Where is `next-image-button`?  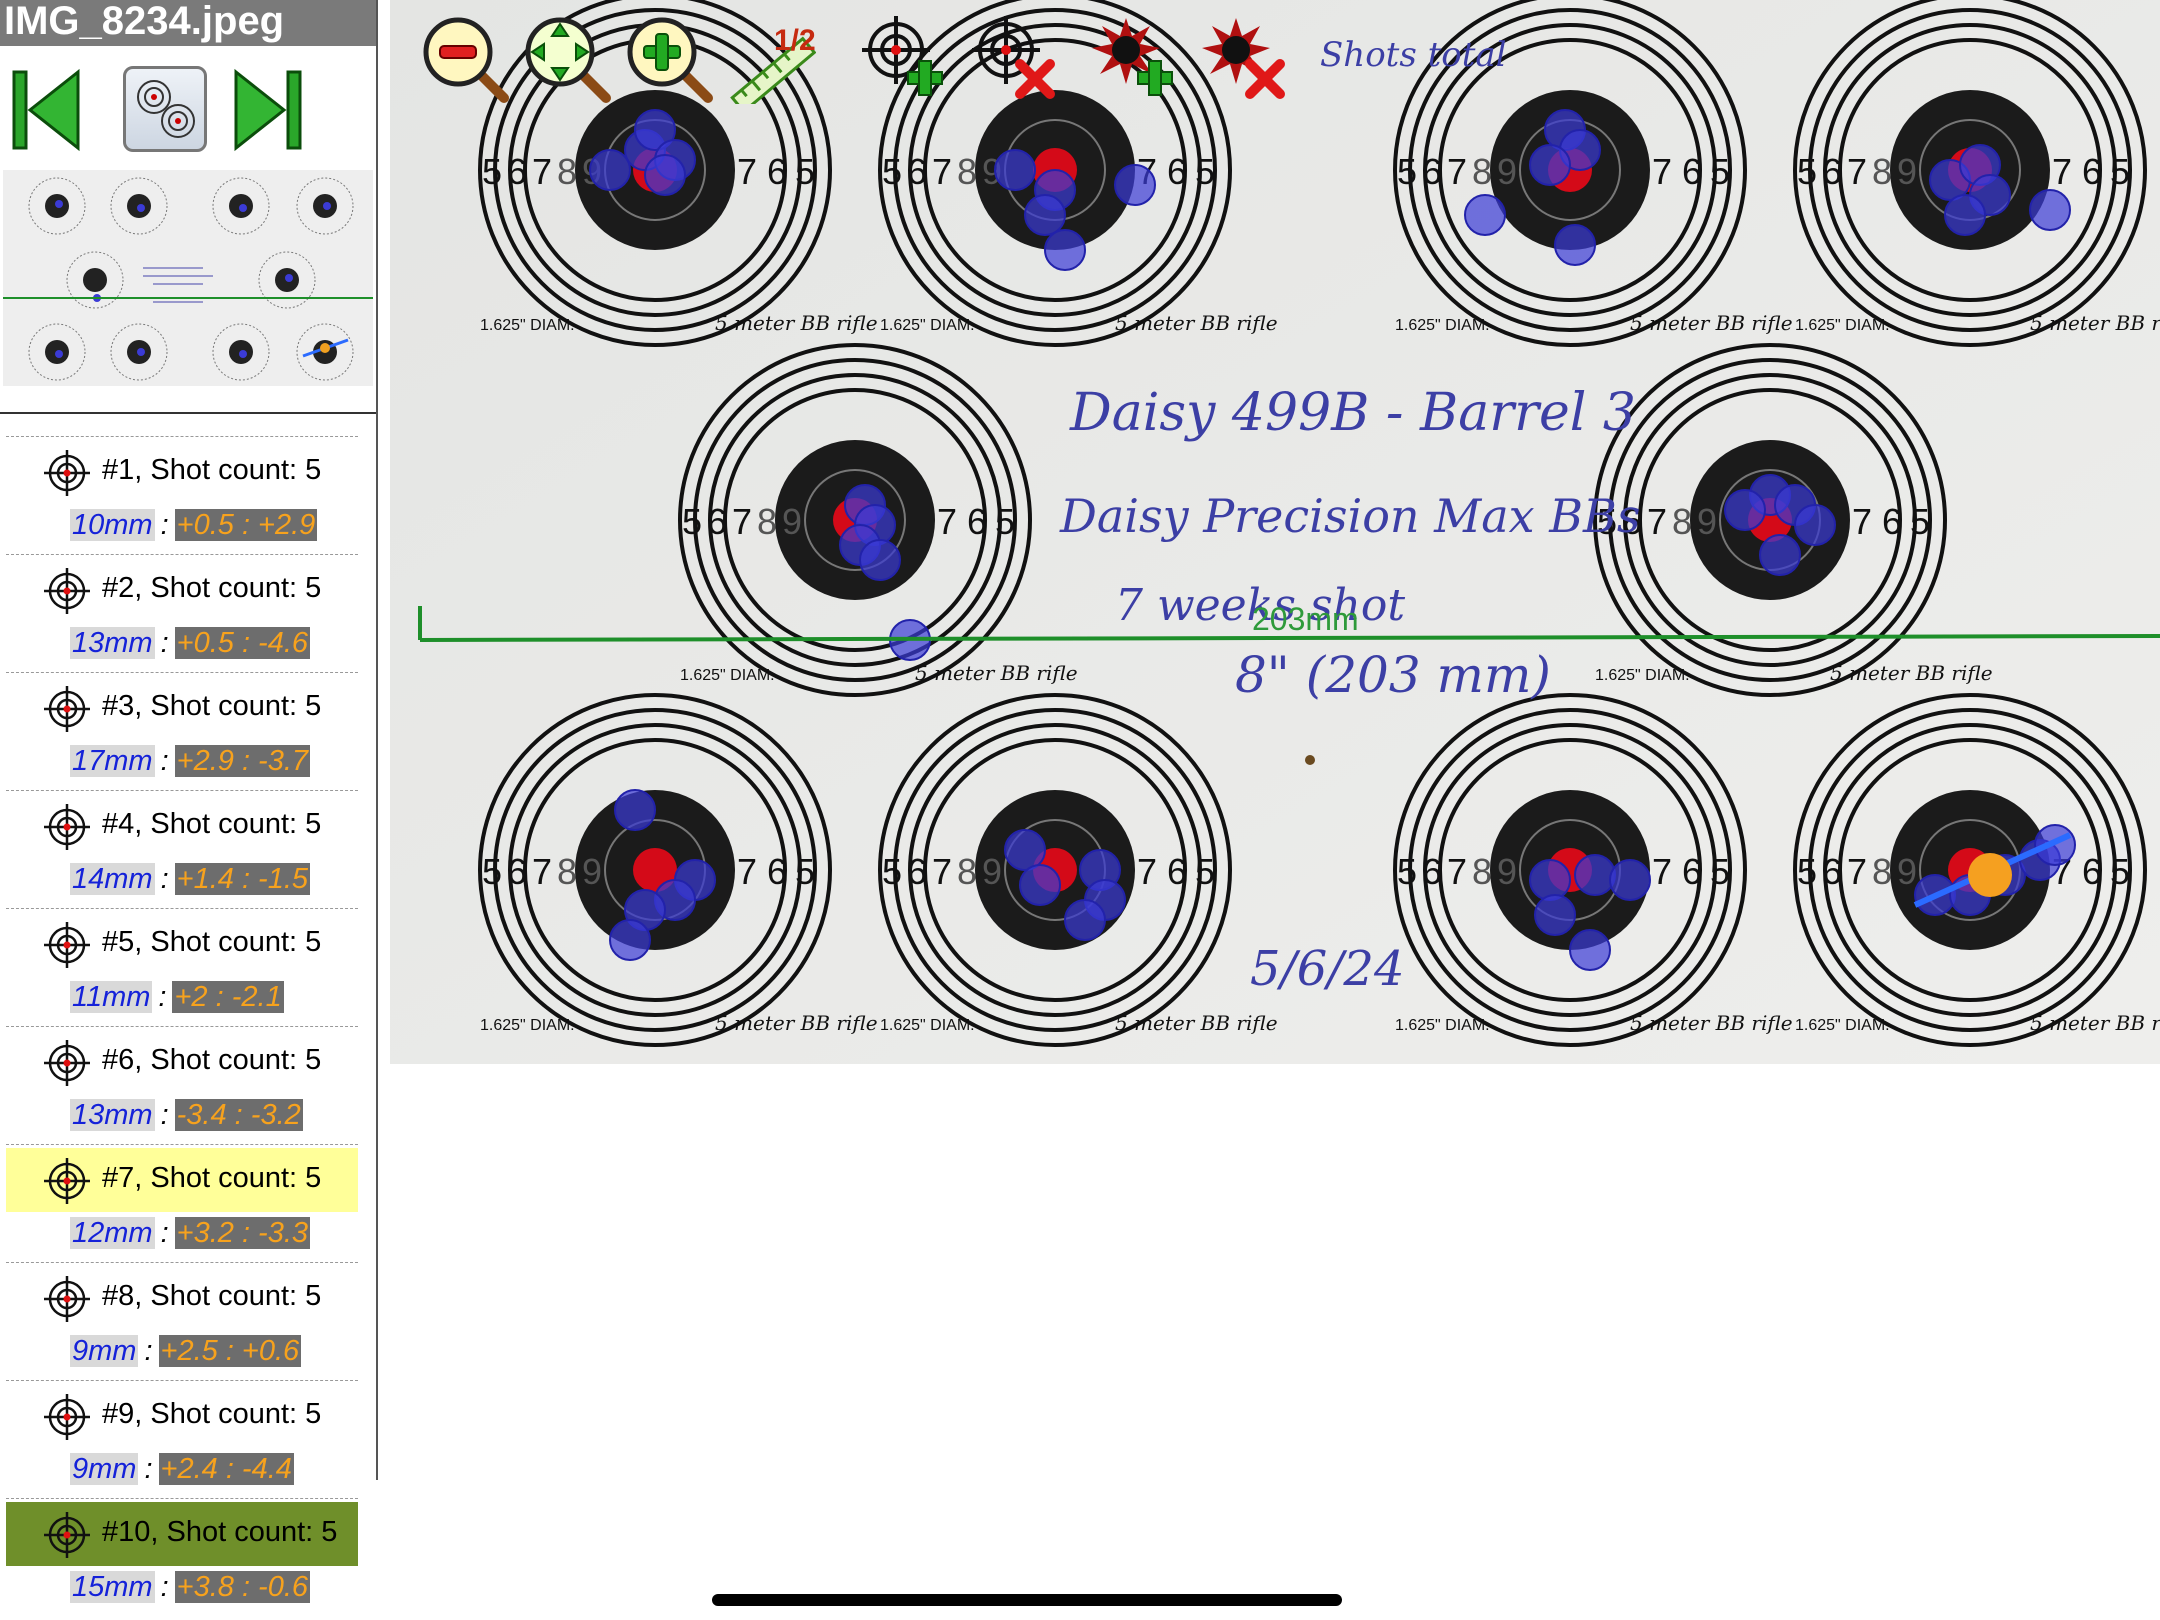 next-image-button is located at coordinates (267, 110).